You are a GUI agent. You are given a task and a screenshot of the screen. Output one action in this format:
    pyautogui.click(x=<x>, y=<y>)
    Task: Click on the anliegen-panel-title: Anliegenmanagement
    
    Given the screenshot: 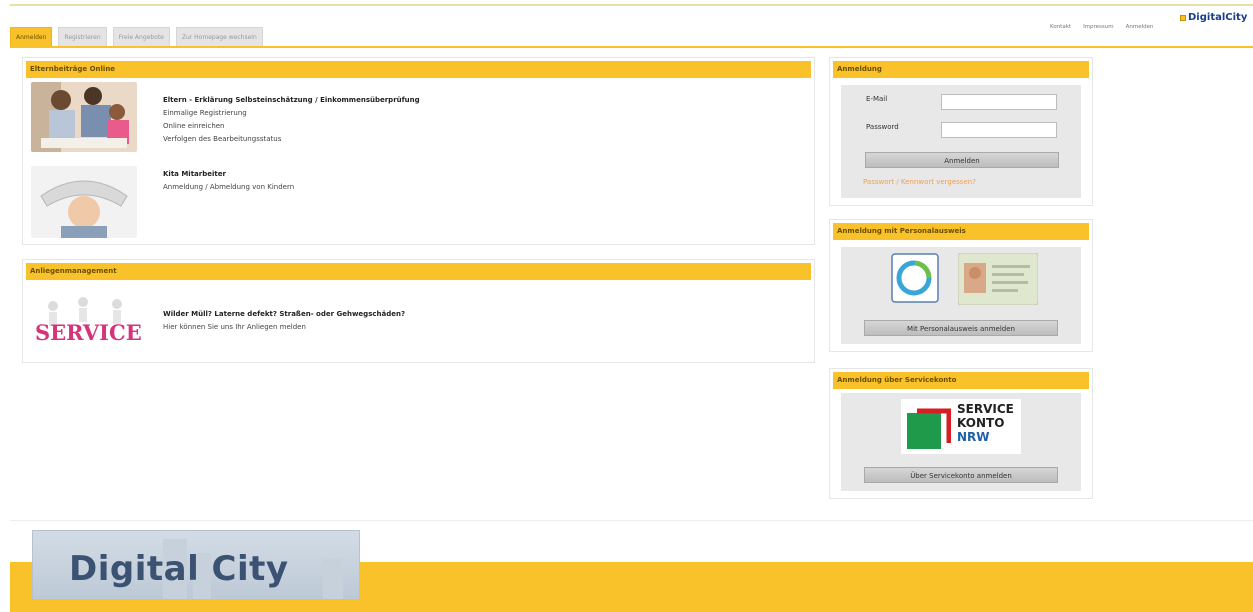 What is the action you would take?
    pyautogui.click(x=418, y=271)
    